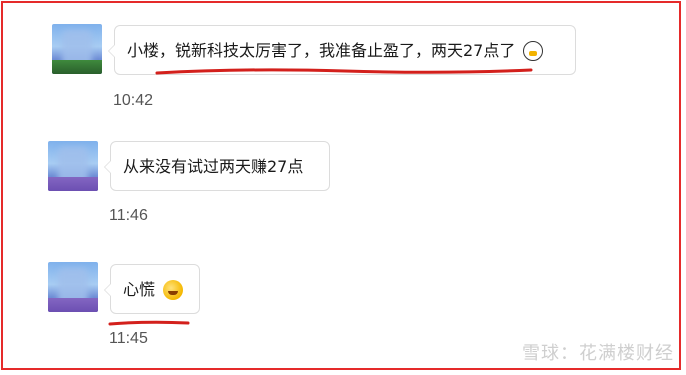 This screenshot has height=375, width=686. What do you see at coordinates (321, 50) in the screenshot?
I see `message-text: 小楼，锐新科技太厉害了，我准备止盈了，两天27点了` at bounding box center [321, 50].